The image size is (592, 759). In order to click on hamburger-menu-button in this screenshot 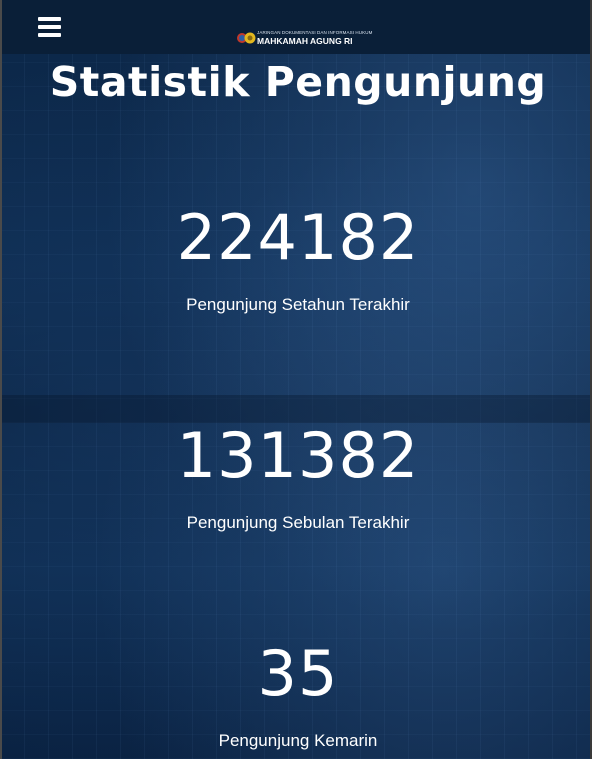, I will do `click(49, 27)`.